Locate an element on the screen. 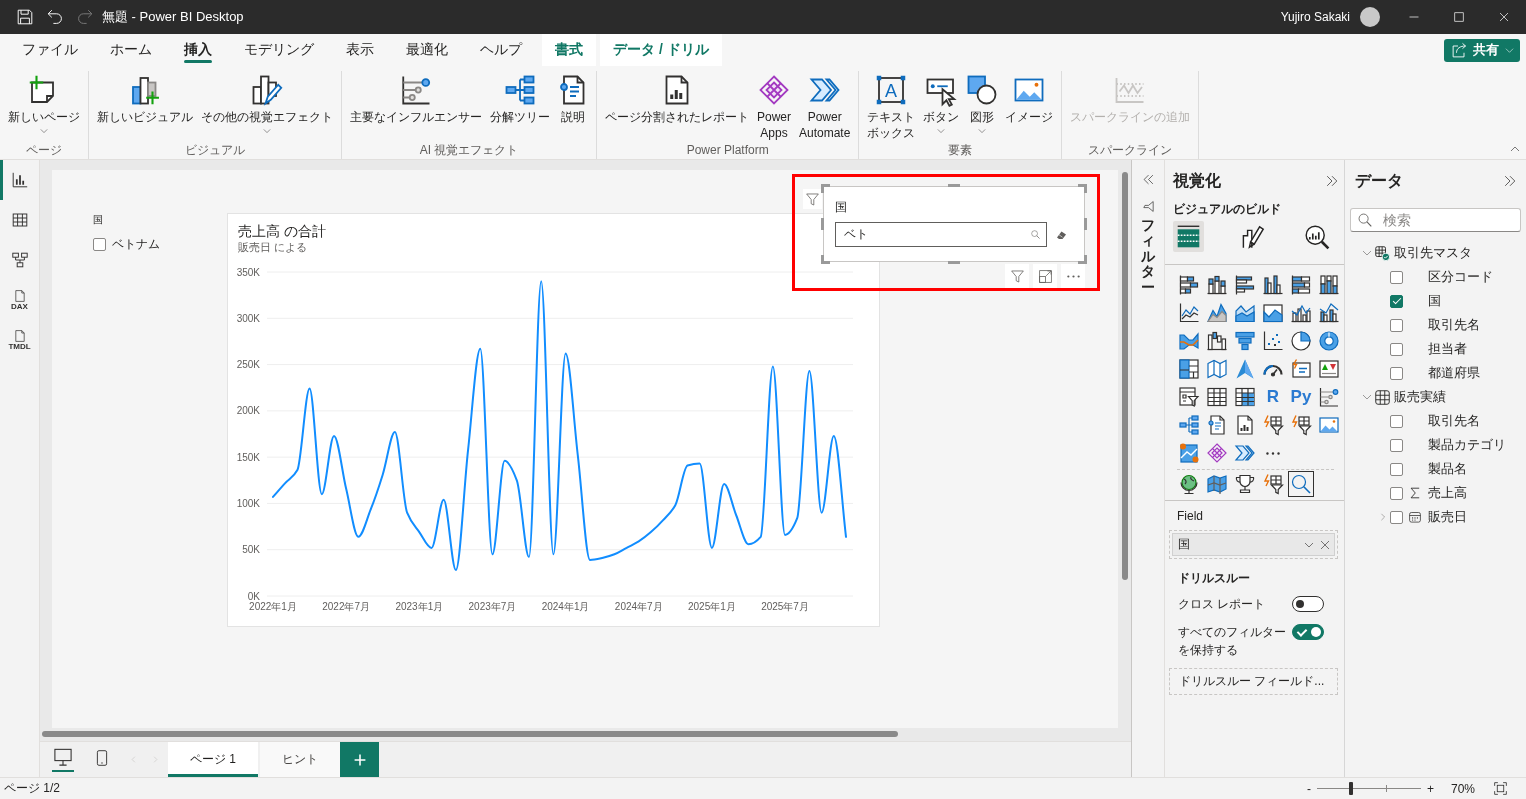  new-visual-button: 新しいビジュアル is located at coordinates (145, 98).